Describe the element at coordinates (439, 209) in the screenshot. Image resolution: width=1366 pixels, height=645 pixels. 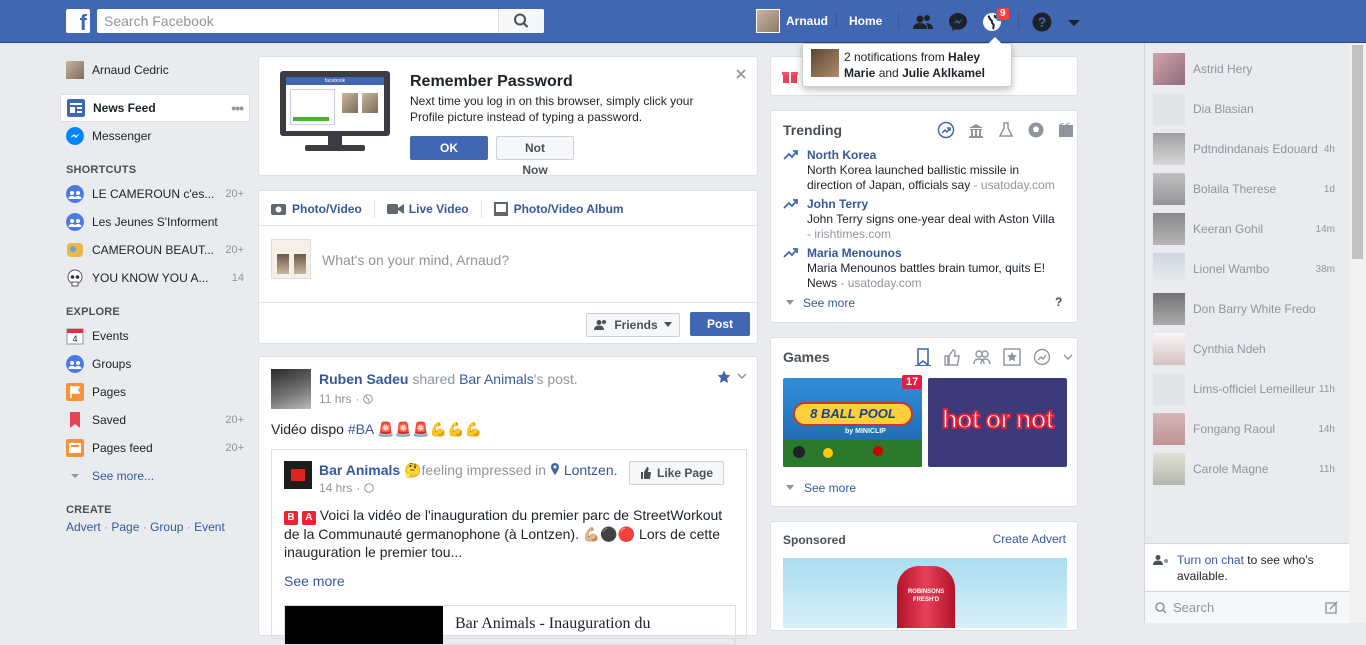
I see `tab-live-video: Live Video` at that location.